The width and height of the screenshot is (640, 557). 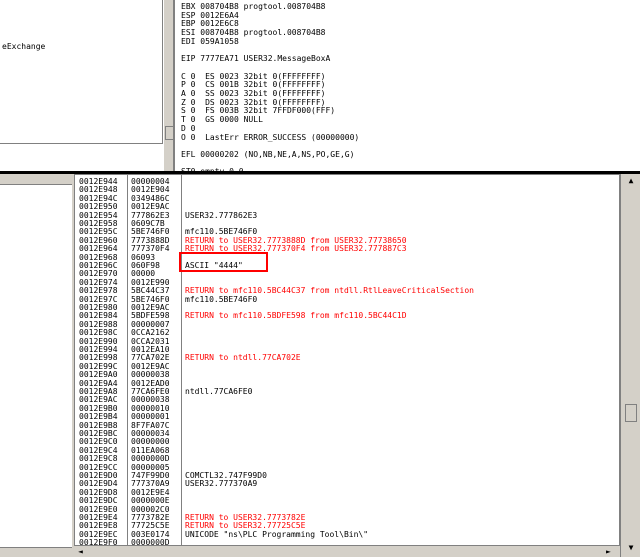 I want to click on bottom-left-header, so click(x=36, y=179).